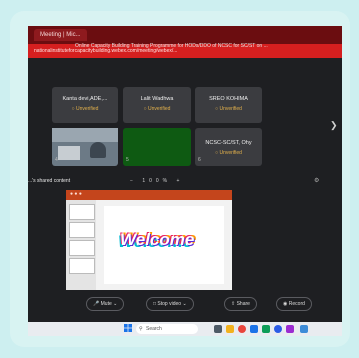 Image resolution: width=359 pixels, height=358 pixels. Describe the element at coordinates (167, 329) in the screenshot. I see `taskbar-search-input: ⚲ Search` at that location.